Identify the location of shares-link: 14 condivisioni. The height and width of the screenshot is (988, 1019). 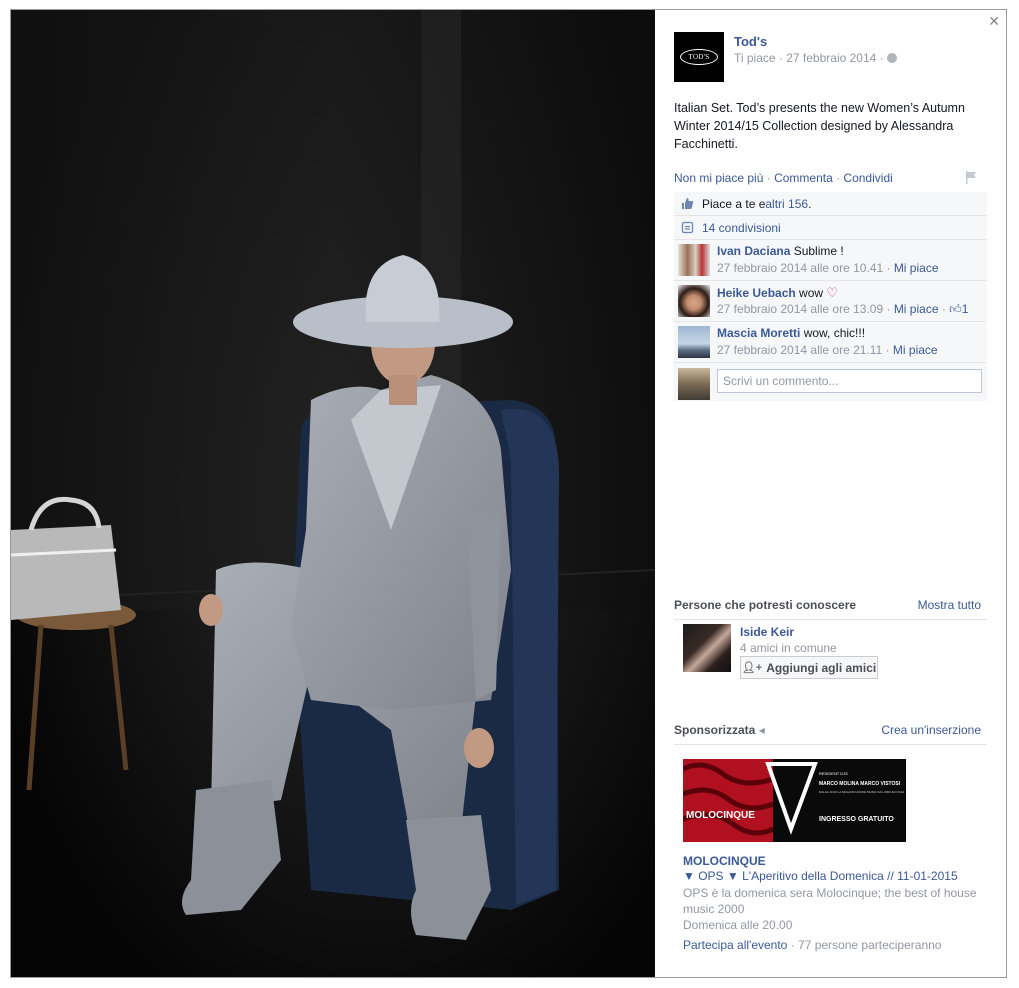
(741, 228).